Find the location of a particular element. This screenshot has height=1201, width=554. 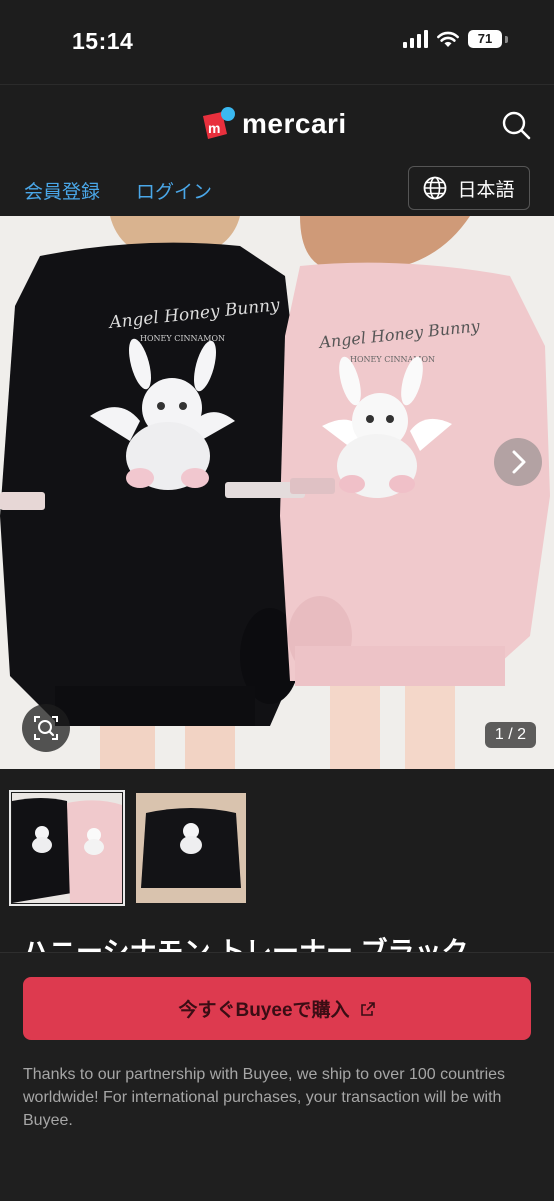

zoom-icon is located at coordinates (46, 728).